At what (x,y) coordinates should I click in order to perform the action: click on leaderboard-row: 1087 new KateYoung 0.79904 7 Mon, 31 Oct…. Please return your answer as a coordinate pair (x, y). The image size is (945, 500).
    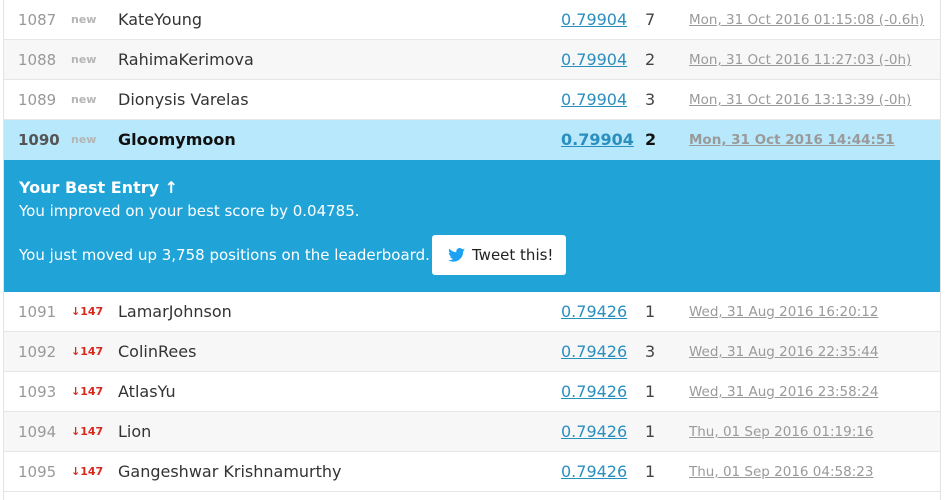
    Looking at the image, I should click on (472, 20).